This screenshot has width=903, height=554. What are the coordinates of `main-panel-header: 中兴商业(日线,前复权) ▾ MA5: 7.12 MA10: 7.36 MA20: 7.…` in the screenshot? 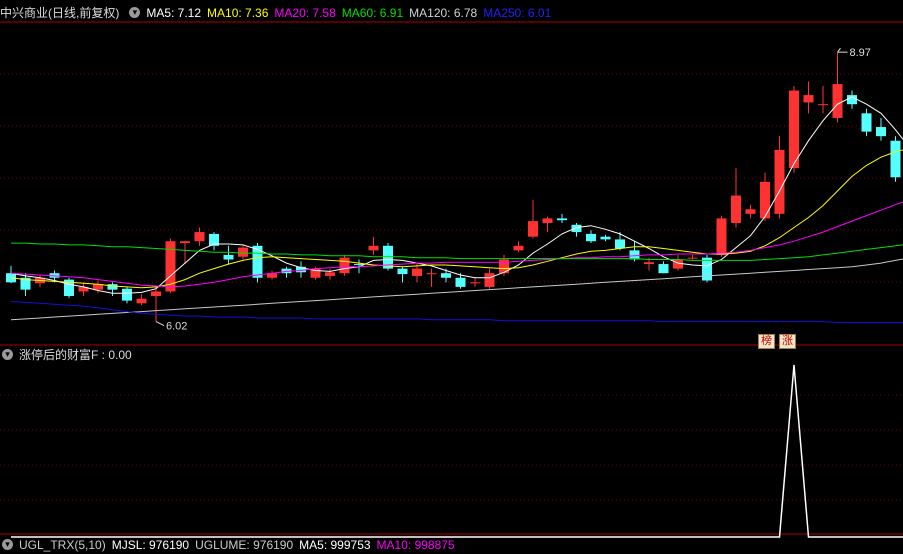 It's located at (278, 13).